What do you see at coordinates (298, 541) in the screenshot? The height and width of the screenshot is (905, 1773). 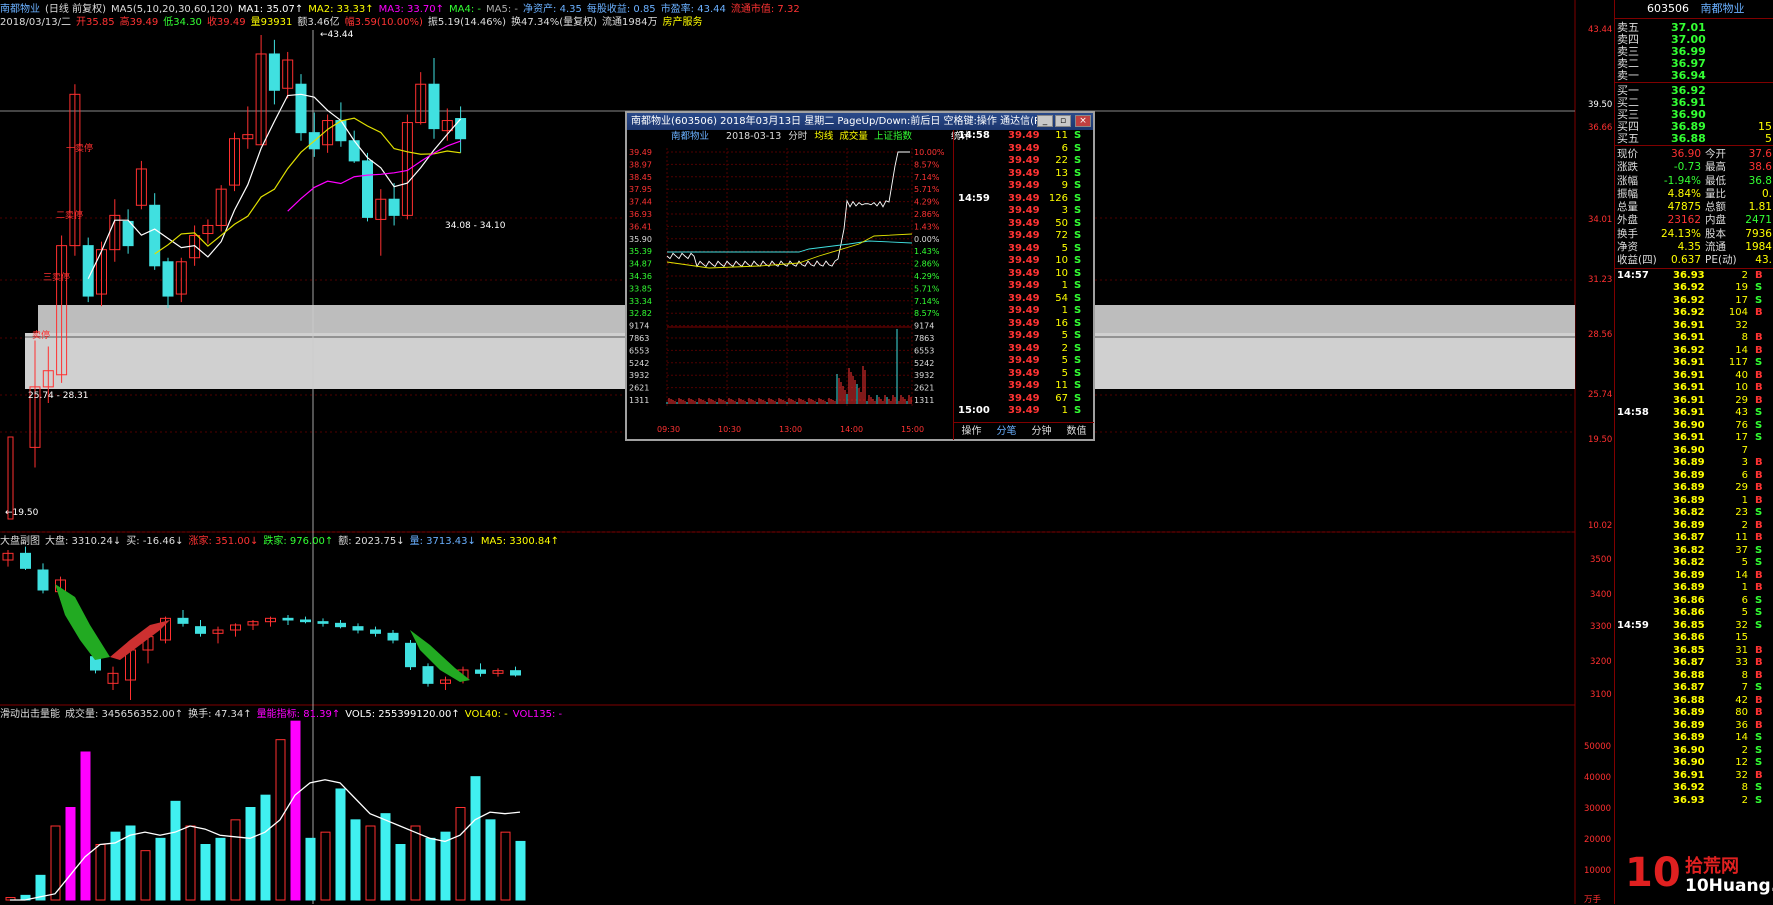 I see `info-idx-item: 跌家: 976.00↑` at bounding box center [298, 541].